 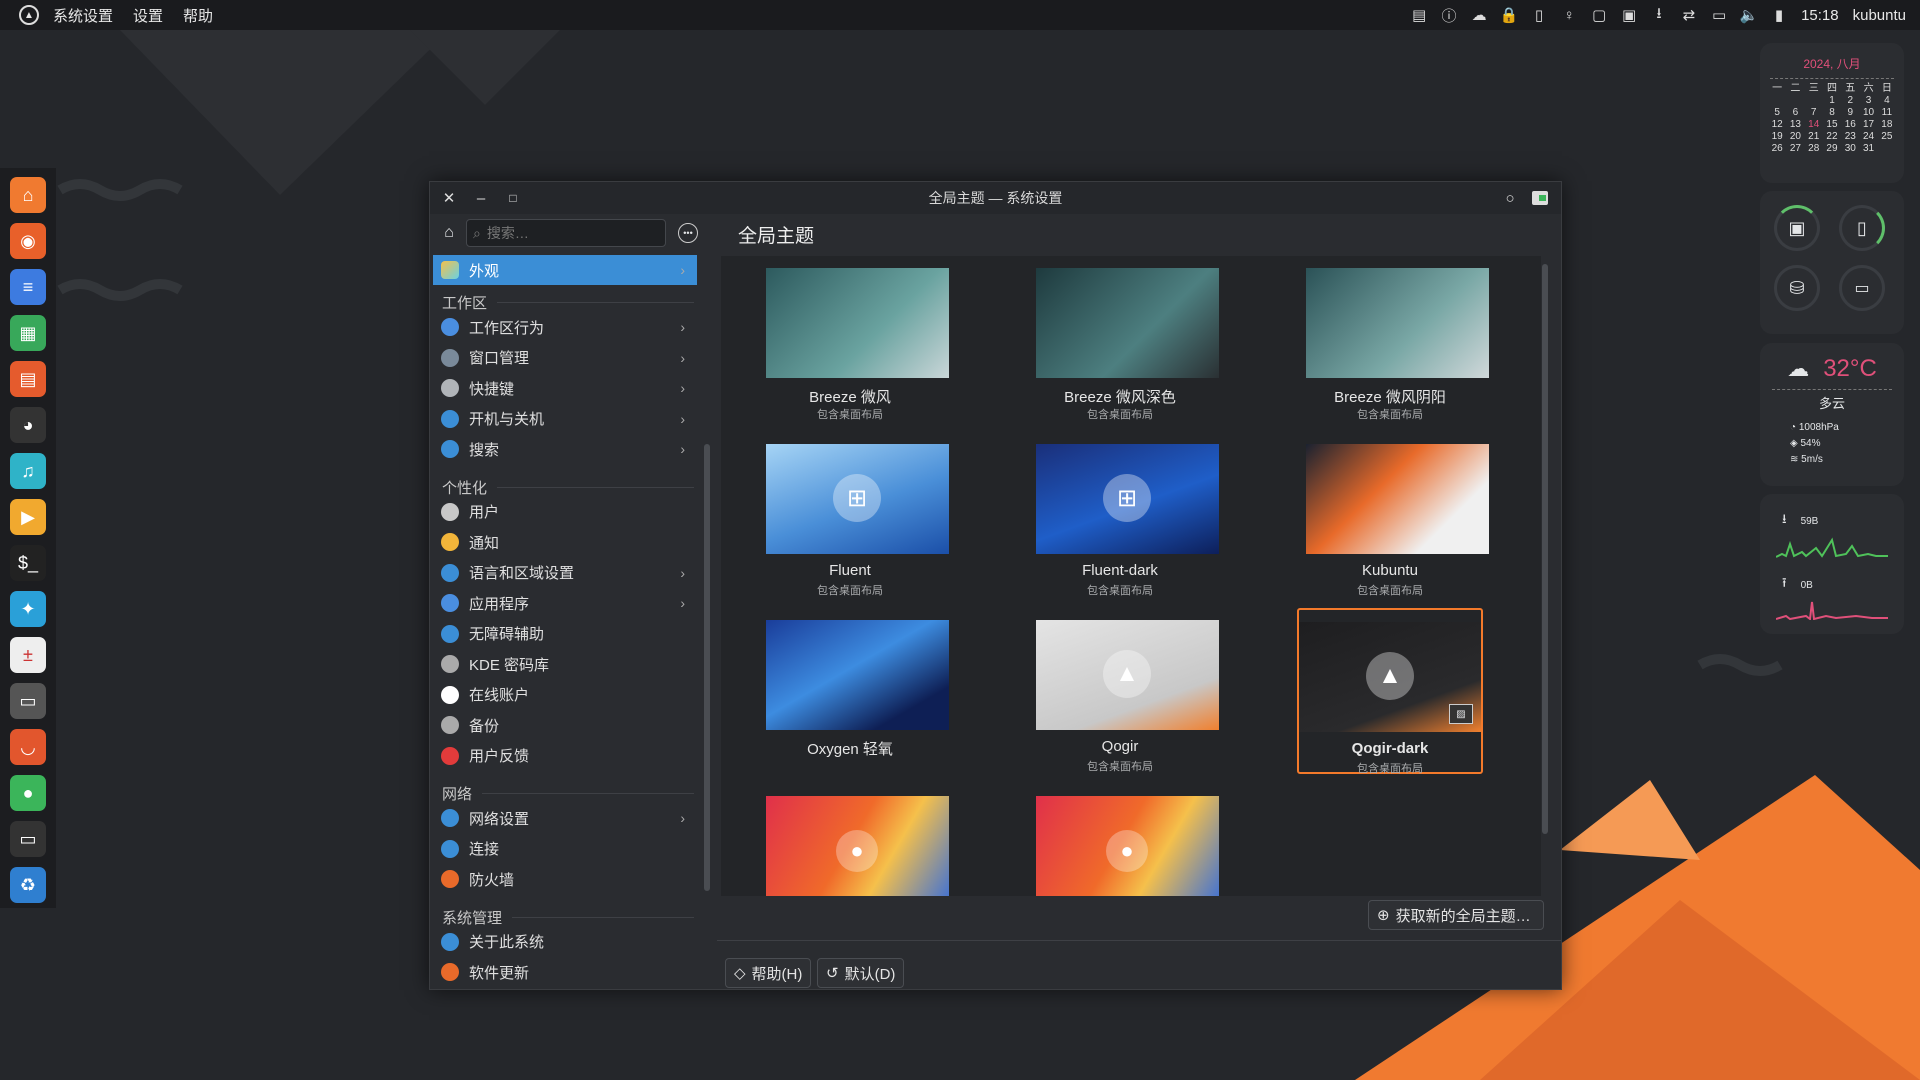 What do you see at coordinates (565, 972) in the screenshot?
I see `sidebar-item: 软件更新` at bounding box center [565, 972].